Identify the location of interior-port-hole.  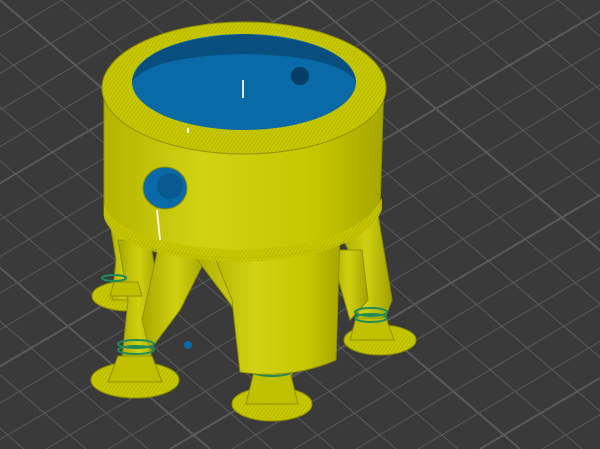
(300, 76).